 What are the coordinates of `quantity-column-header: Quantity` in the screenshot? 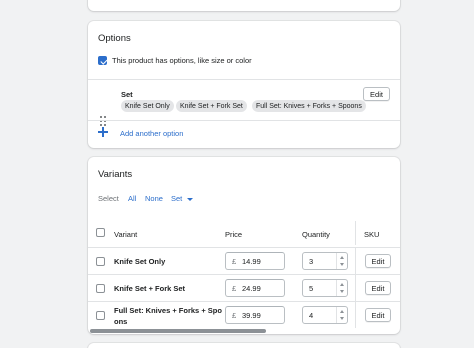 It's located at (316, 234).